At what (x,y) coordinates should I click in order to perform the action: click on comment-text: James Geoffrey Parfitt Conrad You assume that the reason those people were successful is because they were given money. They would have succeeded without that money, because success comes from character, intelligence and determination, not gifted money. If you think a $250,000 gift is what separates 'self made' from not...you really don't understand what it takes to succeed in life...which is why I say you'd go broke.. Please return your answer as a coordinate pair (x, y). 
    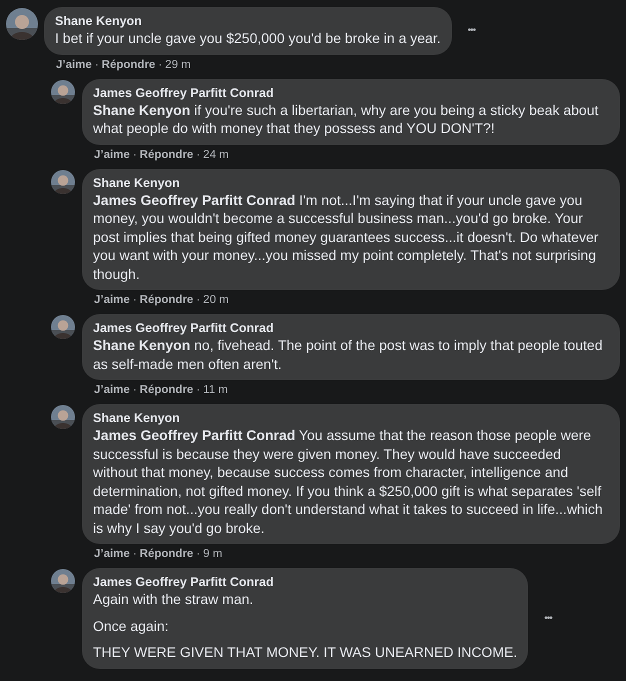
    Looking at the image, I should click on (348, 481).